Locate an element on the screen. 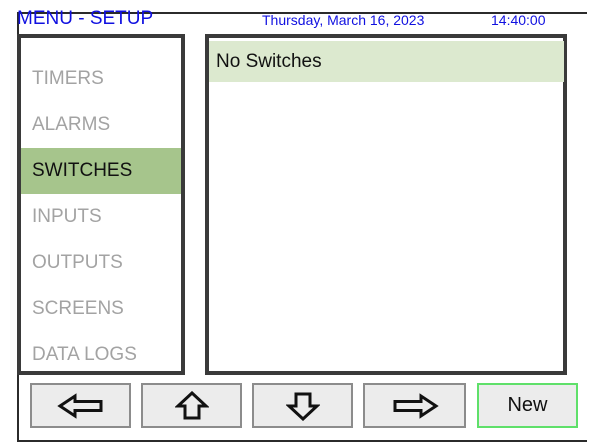  list-item: No Switches is located at coordinates (386, 61).